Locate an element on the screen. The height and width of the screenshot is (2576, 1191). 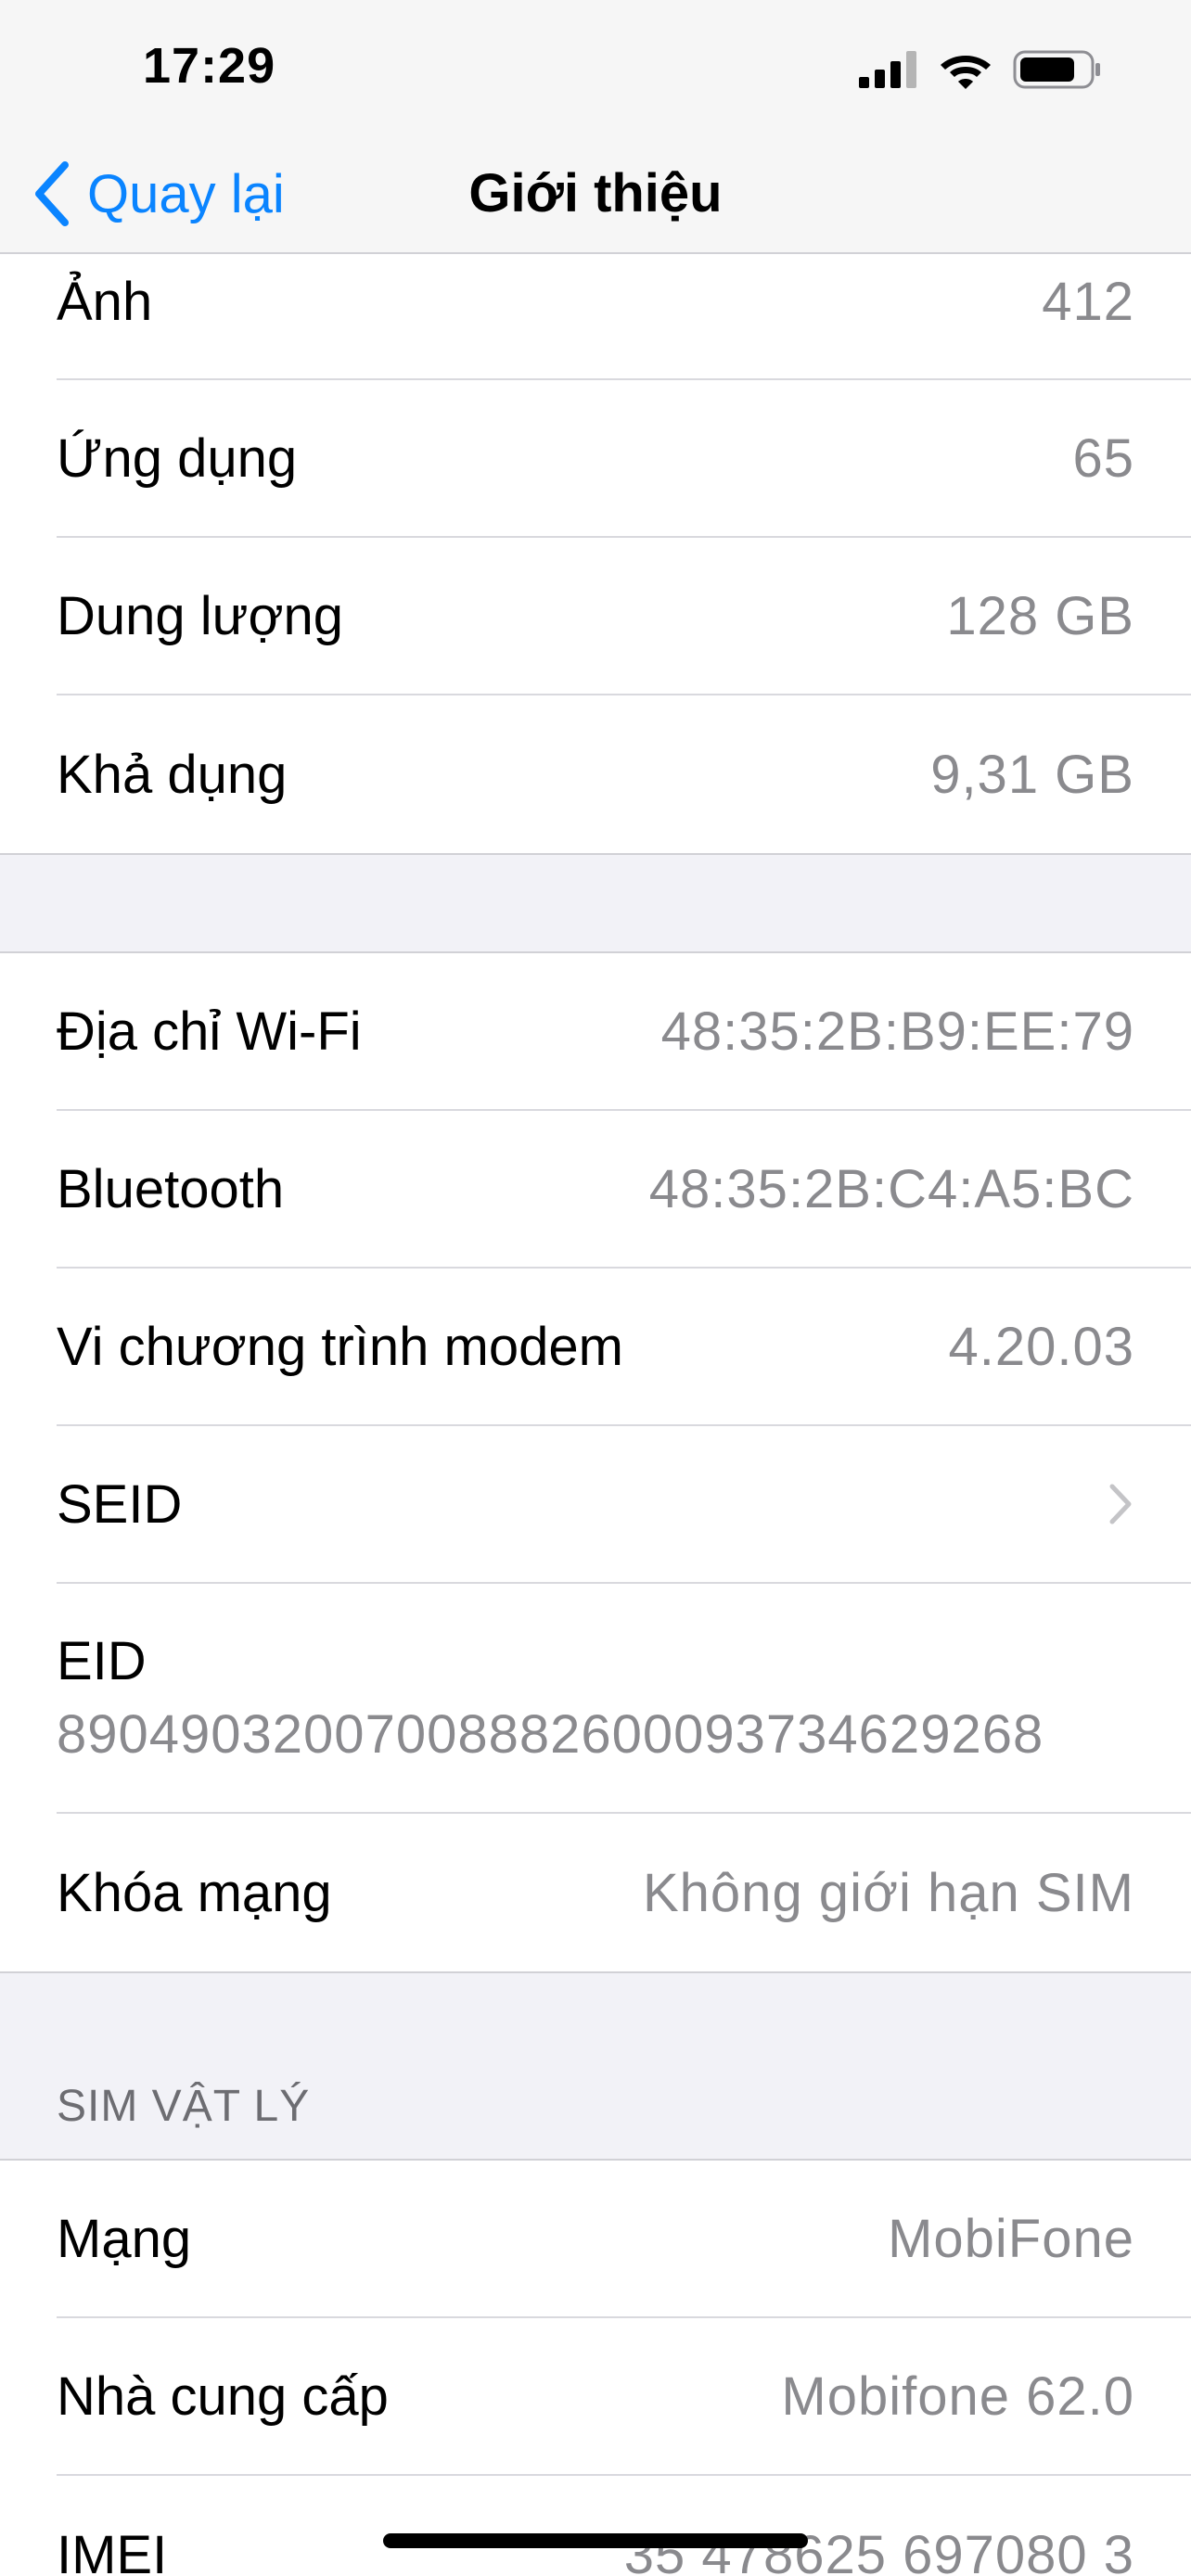
row-label: Khóa mạng is located at coordinates (194, 1893).